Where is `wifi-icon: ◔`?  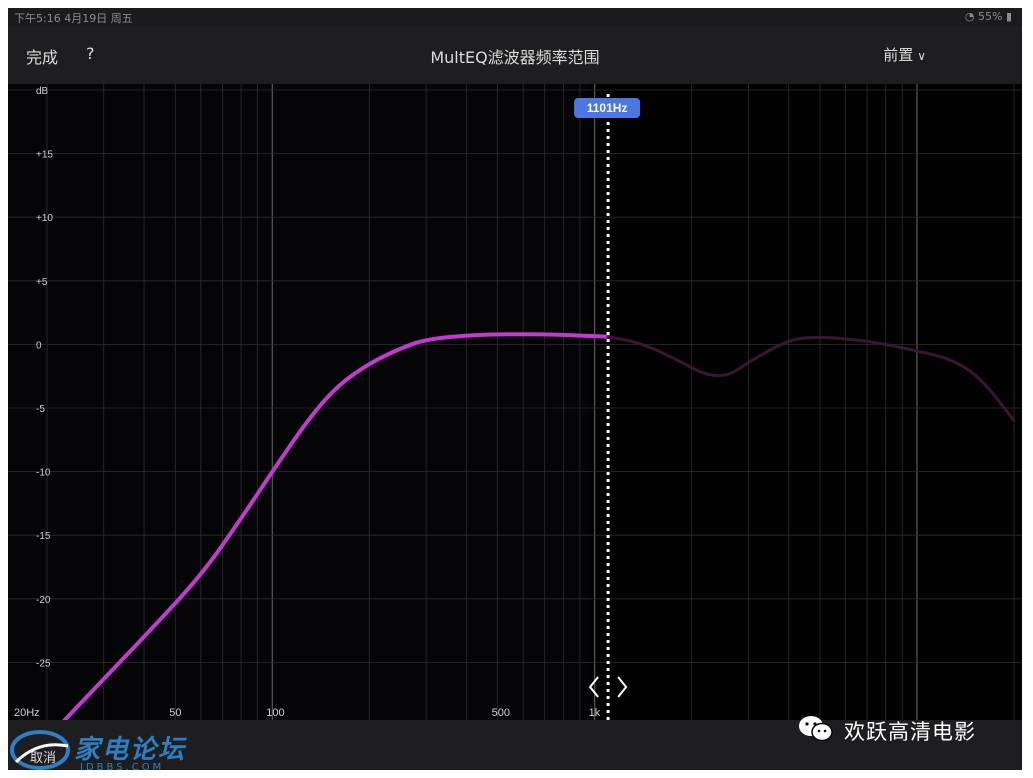
wifi-icon: ◔ is located at coordinates (969, 16).